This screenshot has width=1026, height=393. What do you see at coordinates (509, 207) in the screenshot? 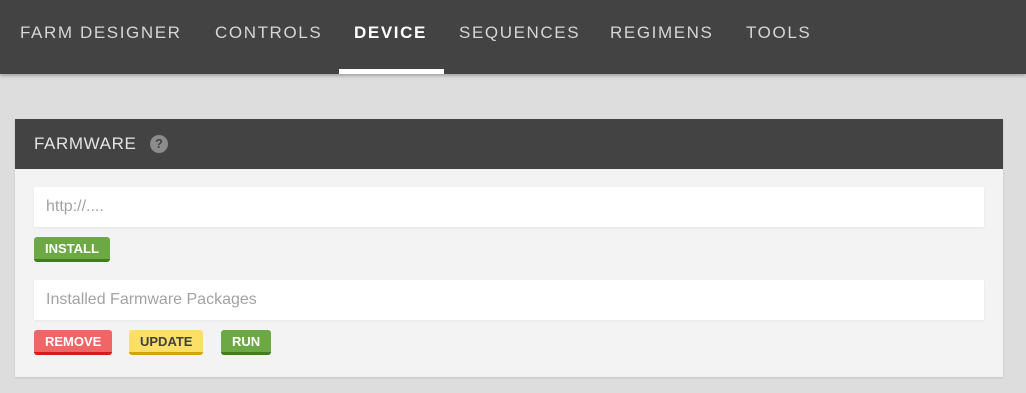
I see `farmware-url-input` at bounding box center [509, 207].